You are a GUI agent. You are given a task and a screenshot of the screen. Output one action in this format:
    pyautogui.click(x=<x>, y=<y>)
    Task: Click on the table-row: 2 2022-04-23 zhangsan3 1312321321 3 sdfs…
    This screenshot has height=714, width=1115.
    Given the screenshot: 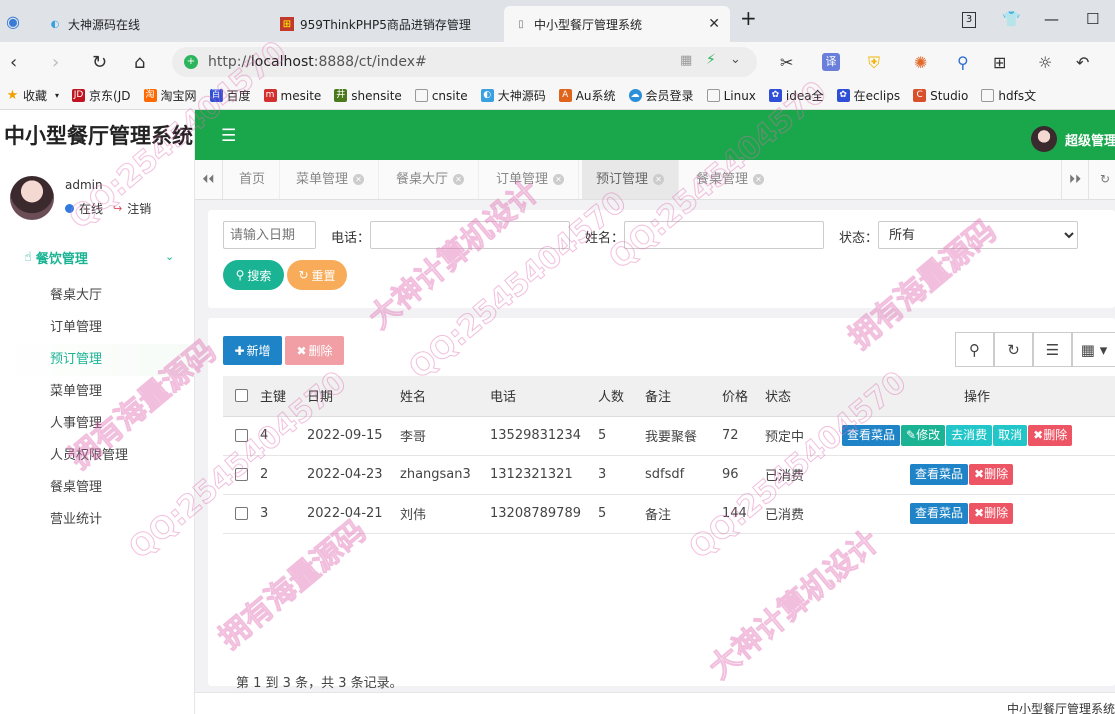 What is the action you would take?
    pyautogui.click(x=669, y=475)
    